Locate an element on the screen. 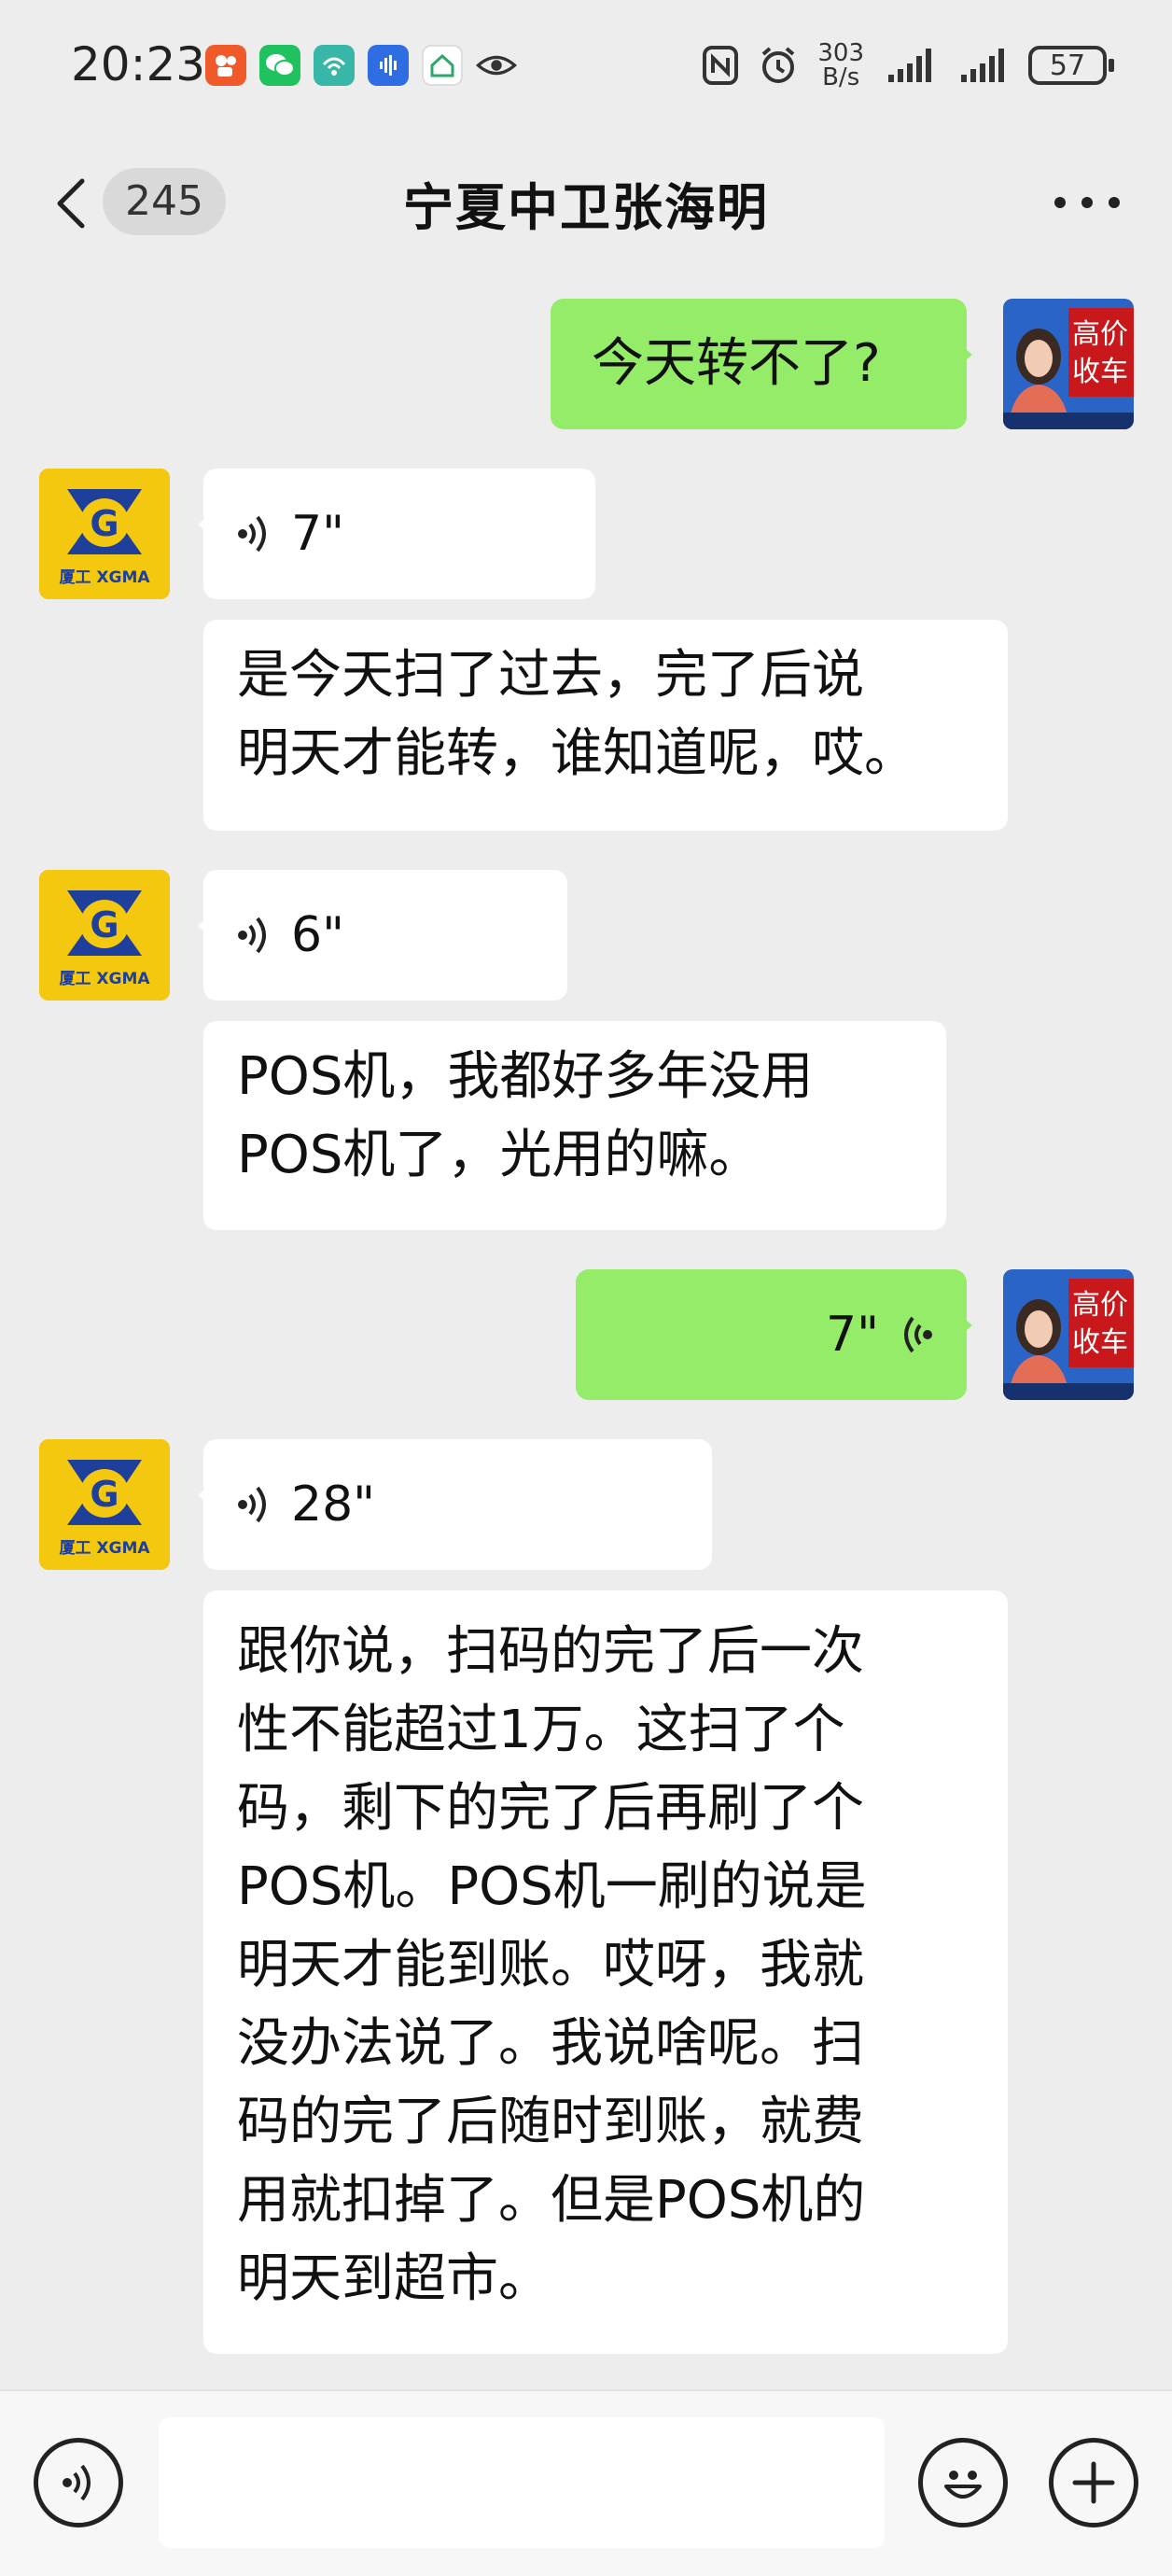  more-functions-button is located at coordinates (1093, 2482).